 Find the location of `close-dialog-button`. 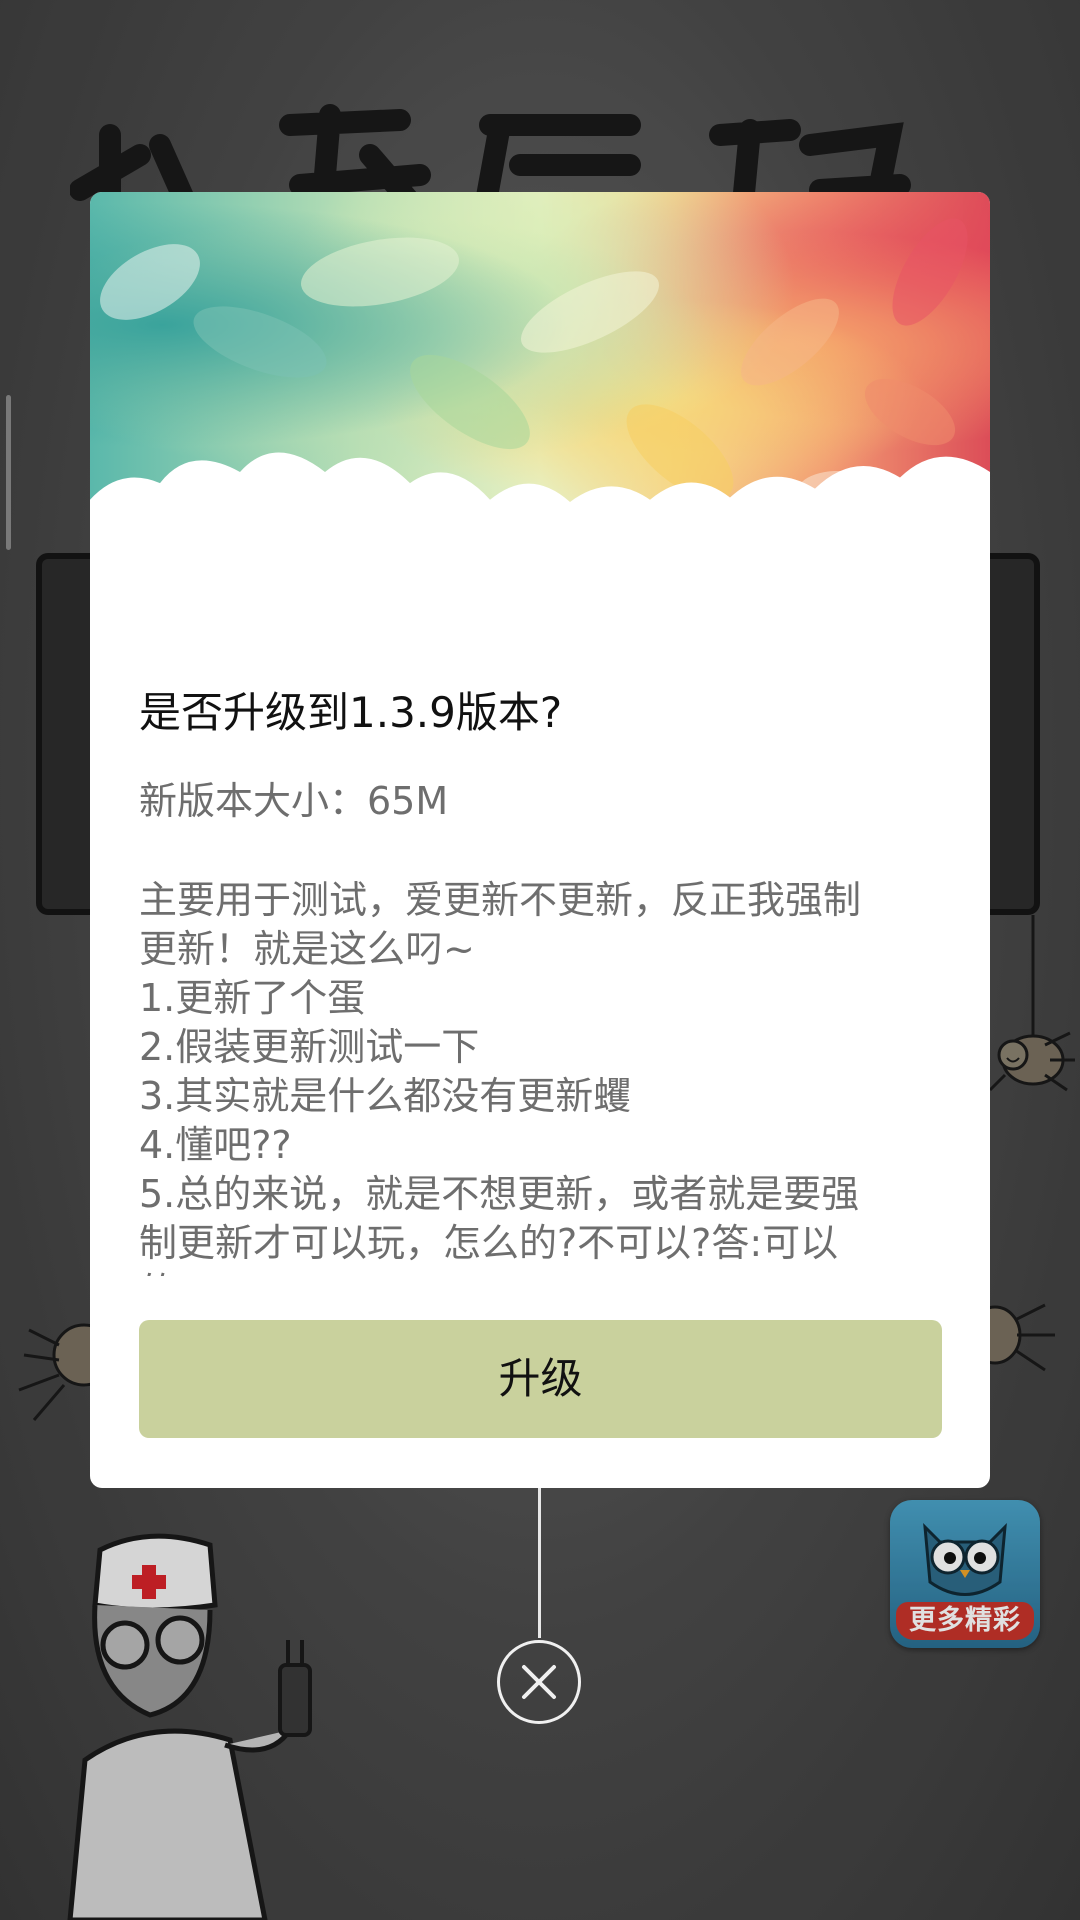

close-dialog-button is located at coordinates (539, 1682).